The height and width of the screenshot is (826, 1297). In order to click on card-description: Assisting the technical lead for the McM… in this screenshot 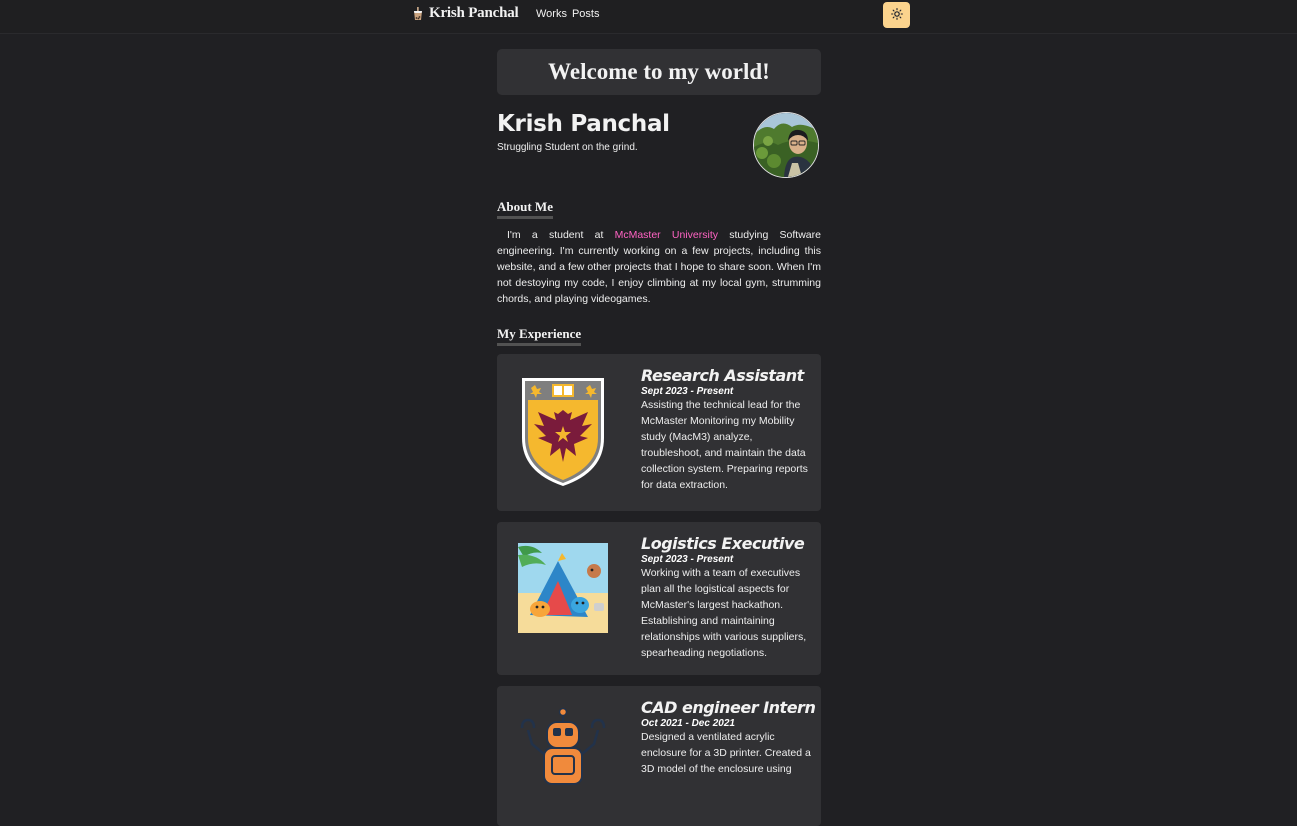, I will do `click(724, 444)`.